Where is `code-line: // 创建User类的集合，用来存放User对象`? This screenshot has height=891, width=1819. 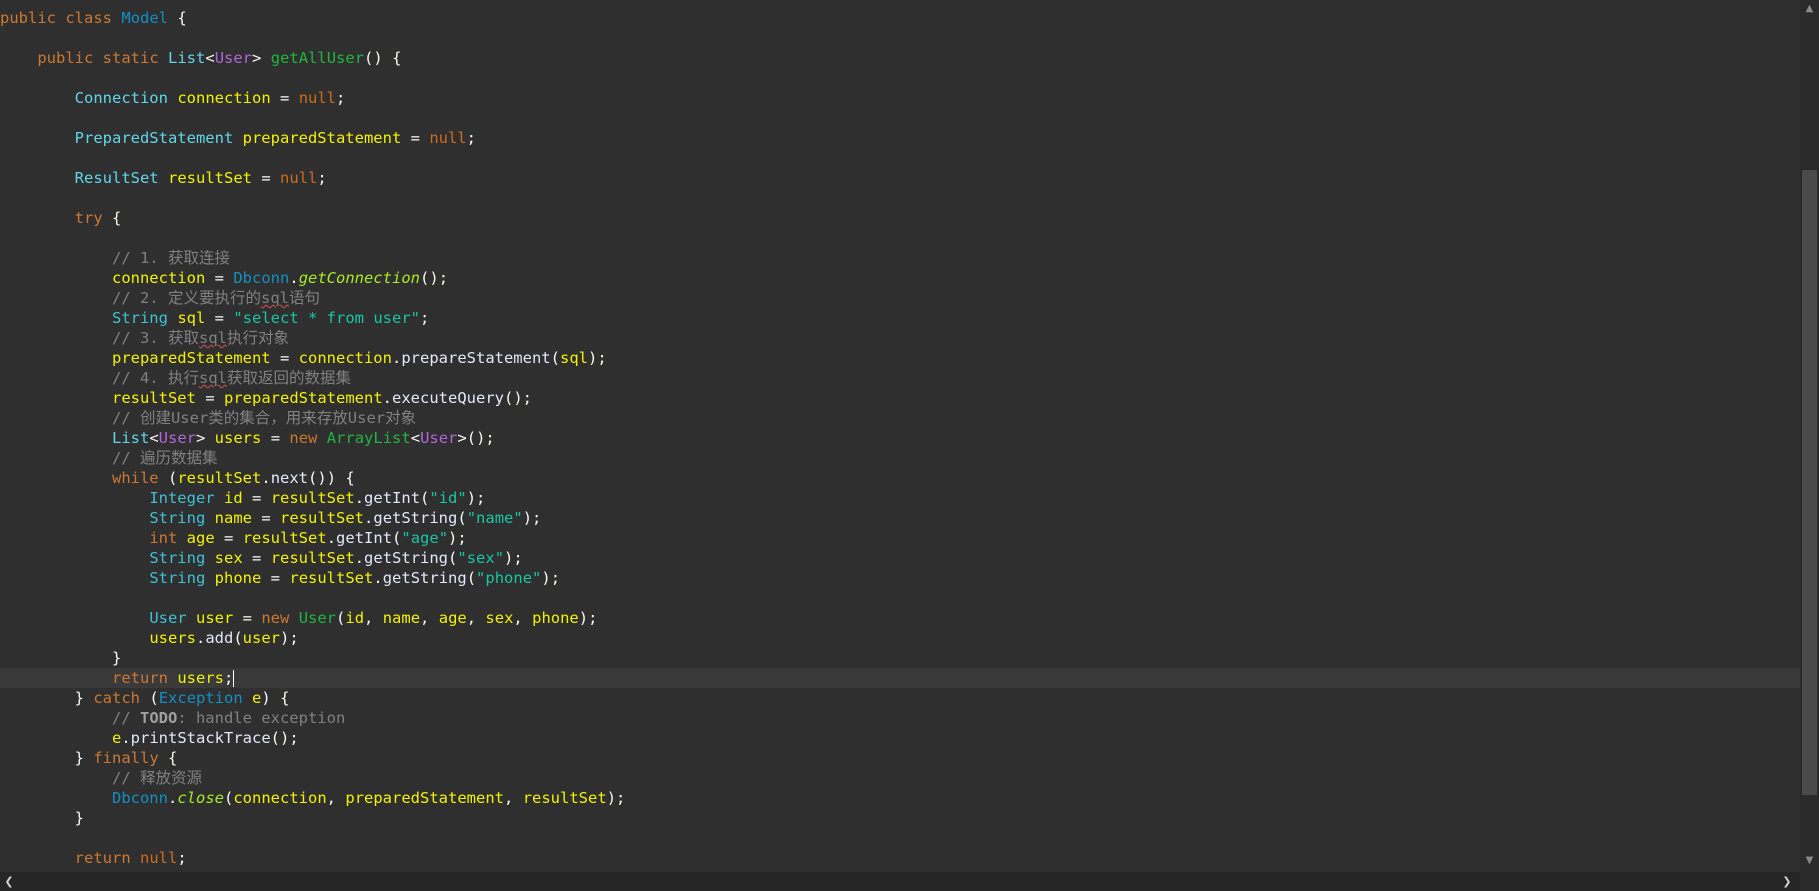
code-line: // 创建User类的集合，用来存放User对象 is located at coordinates (900, 418).